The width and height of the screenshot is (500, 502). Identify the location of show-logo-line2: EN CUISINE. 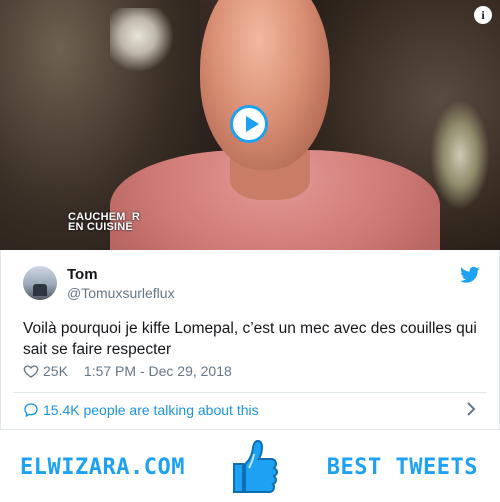
(100, 227).